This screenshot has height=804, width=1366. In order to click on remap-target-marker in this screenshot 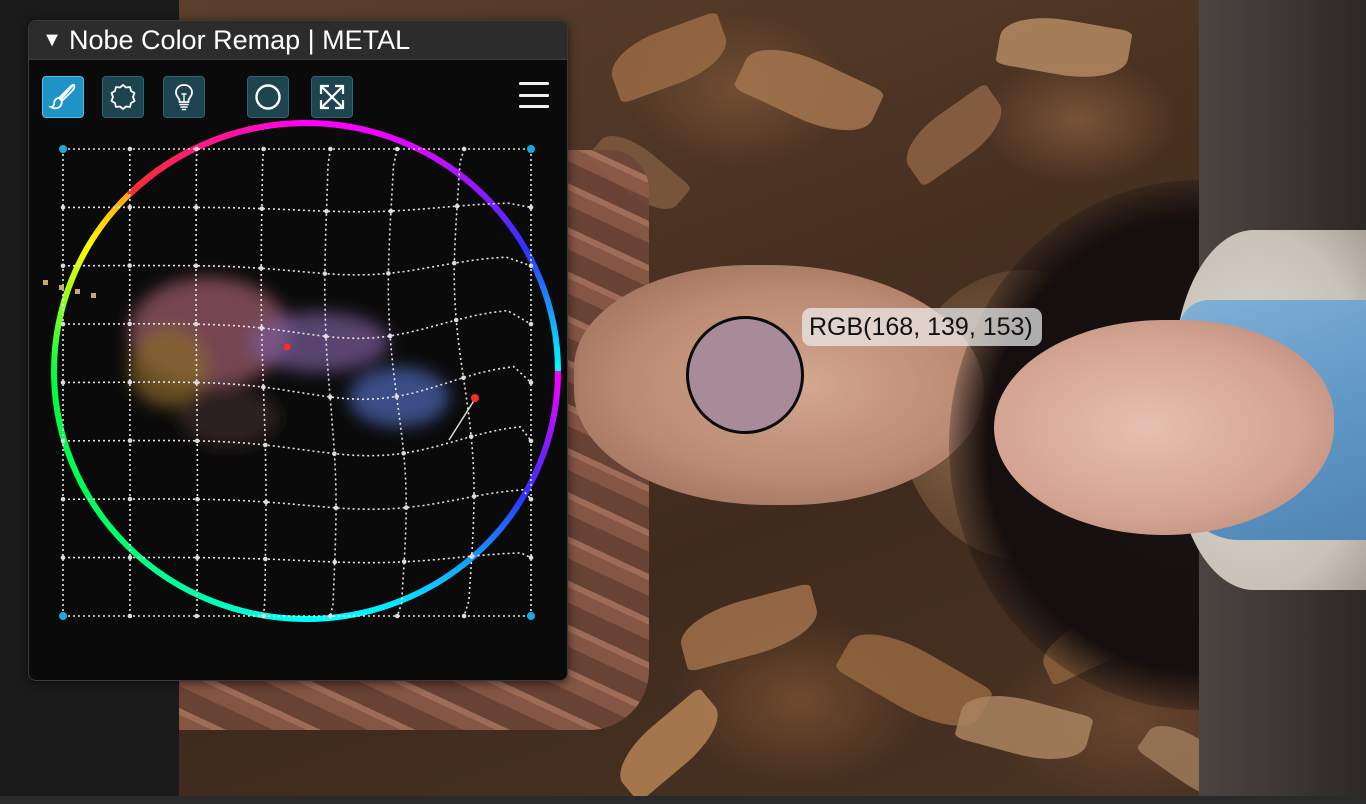, I will do `click(475, 398)`.